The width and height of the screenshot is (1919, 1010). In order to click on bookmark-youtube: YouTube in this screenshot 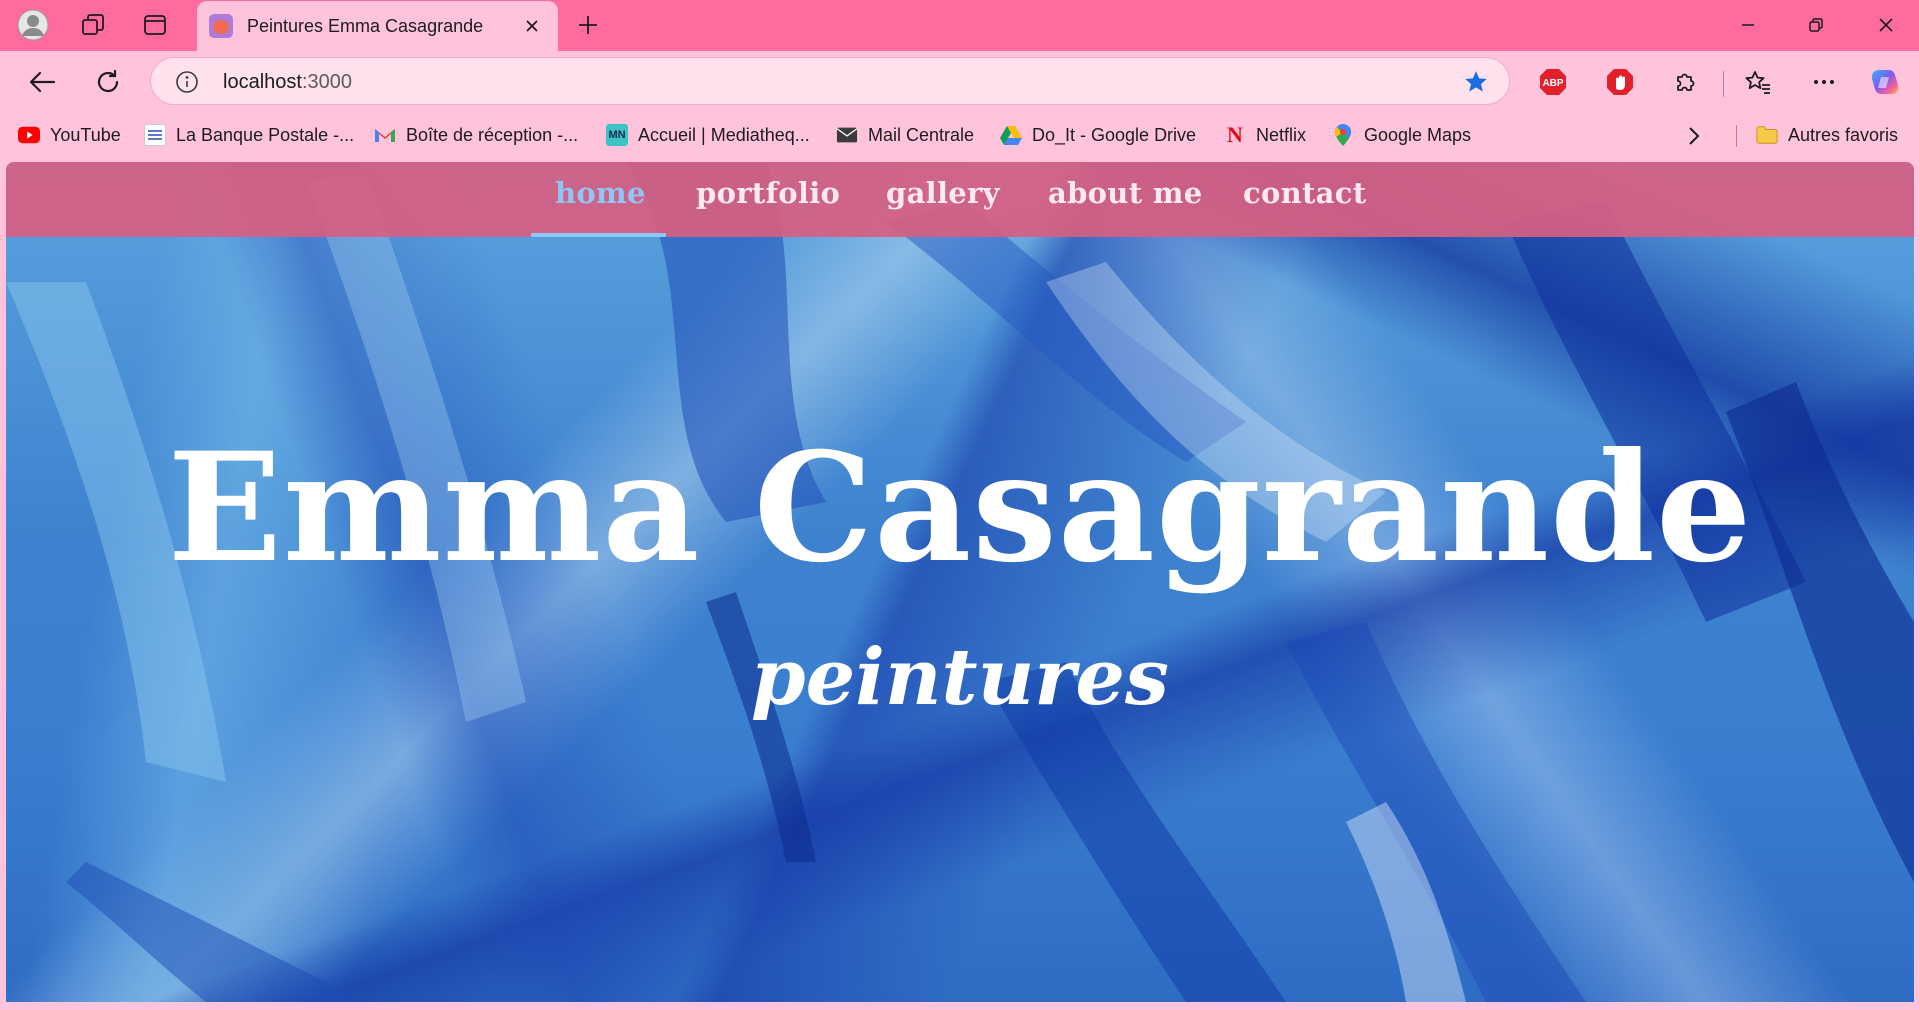, I will do `click(69, 135)`.